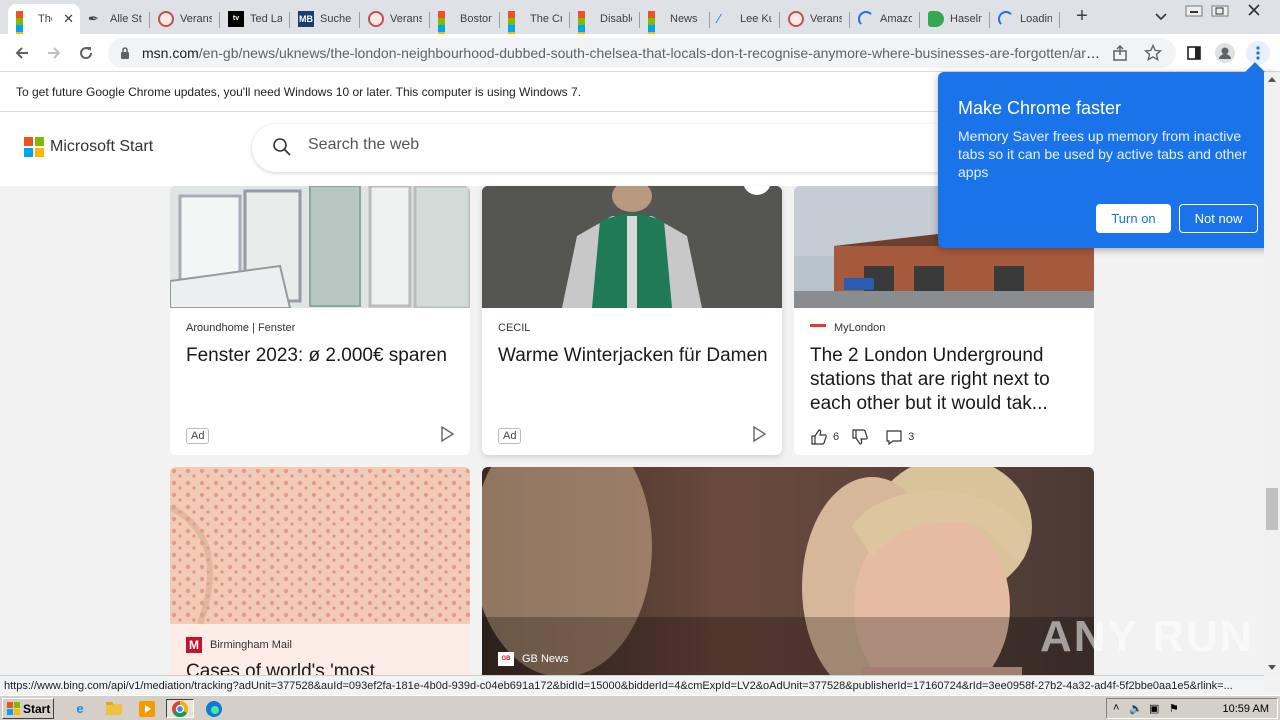 Image resolution: width=1280 pixels, height=720 pixels. Describe the element at coordinates (1246, 709) in the screenshot. I see `clock: 10:59 AM` at that location.